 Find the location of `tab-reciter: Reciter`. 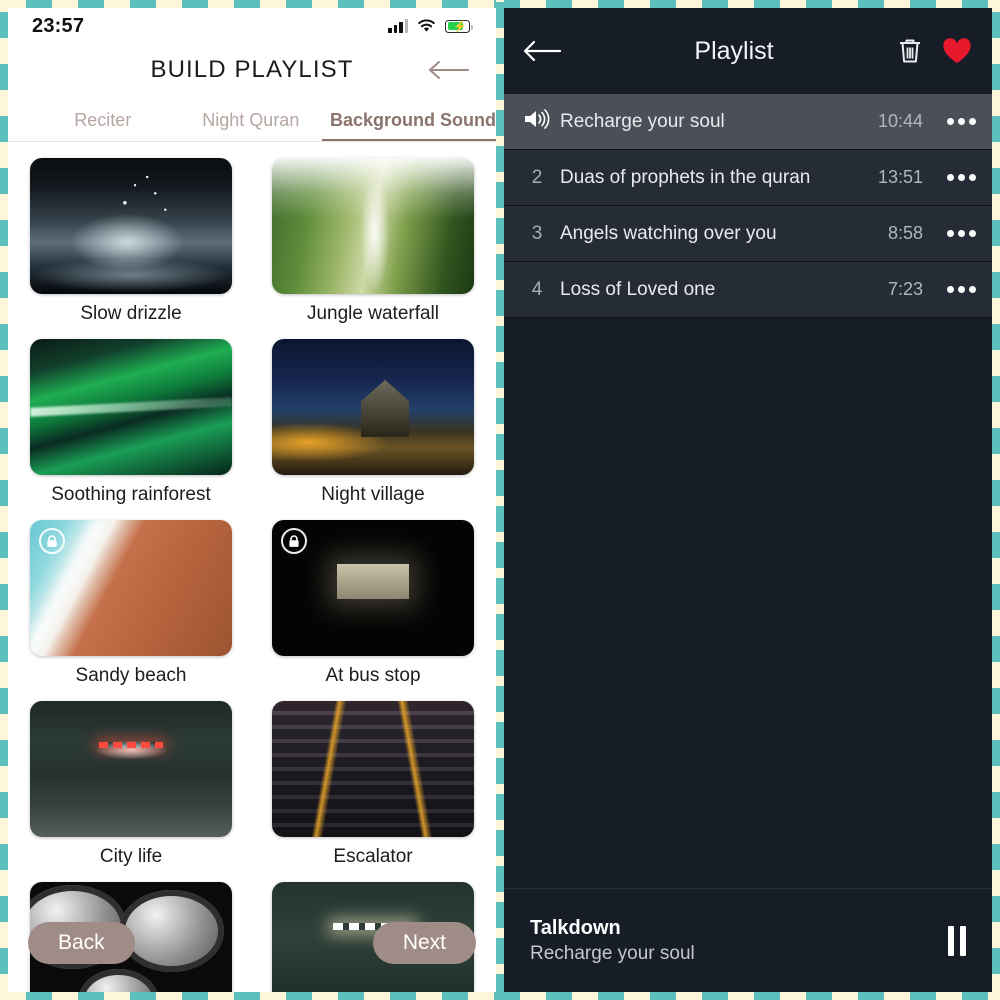

tab-reciter: Reciter is located at coordinates (103, 125).